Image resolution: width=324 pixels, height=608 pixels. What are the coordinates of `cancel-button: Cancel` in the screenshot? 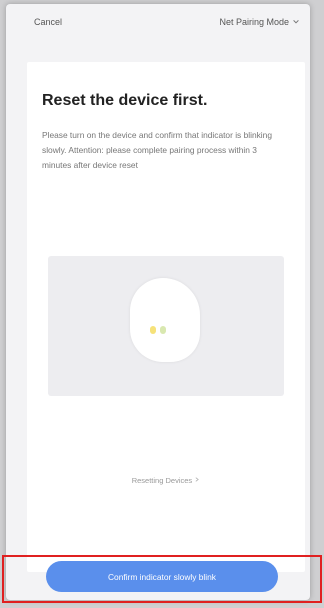 It's located at (48, 22).